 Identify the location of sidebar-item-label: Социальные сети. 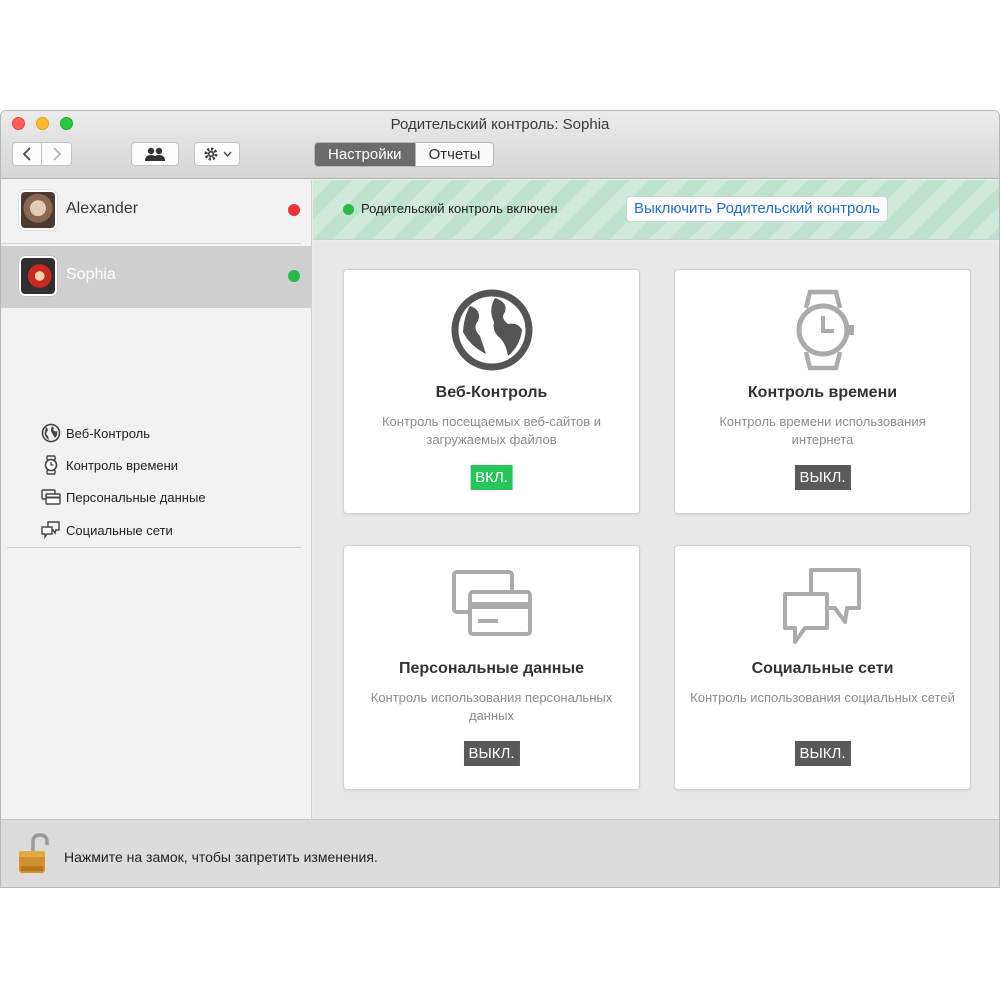
(119, 530).